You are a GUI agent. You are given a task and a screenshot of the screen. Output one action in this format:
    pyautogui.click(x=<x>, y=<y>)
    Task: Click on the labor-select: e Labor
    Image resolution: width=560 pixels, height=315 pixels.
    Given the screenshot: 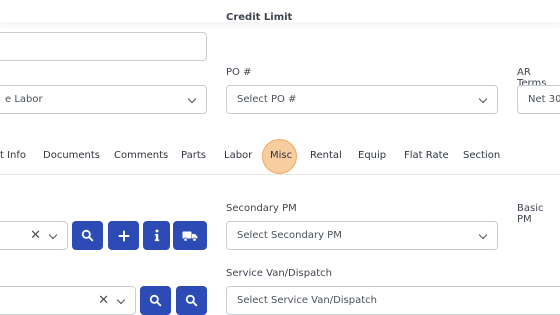 What is the action you would take?
    pyautogui.click(x=103, y=99)
    